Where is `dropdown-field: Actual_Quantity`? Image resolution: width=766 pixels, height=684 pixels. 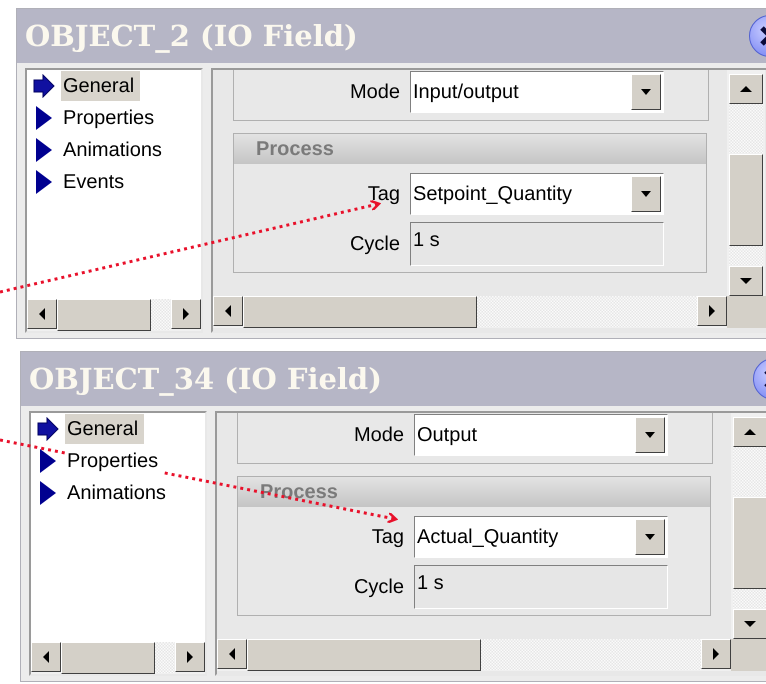 dropdown-field: Actual_Quantity is located at coordinates (541, 537).